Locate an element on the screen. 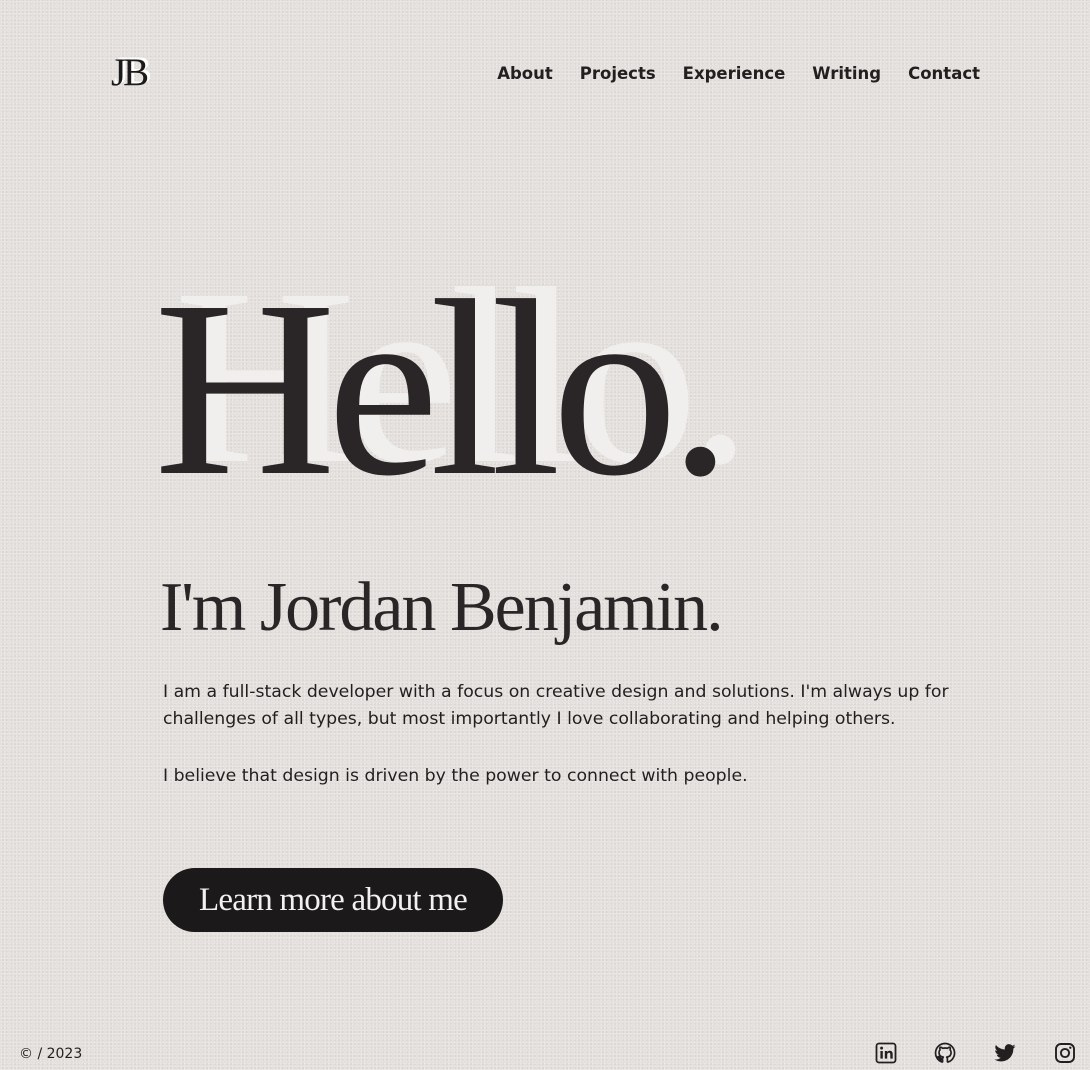  nav-link-writing: Writing is located at coordinates (846, 74).